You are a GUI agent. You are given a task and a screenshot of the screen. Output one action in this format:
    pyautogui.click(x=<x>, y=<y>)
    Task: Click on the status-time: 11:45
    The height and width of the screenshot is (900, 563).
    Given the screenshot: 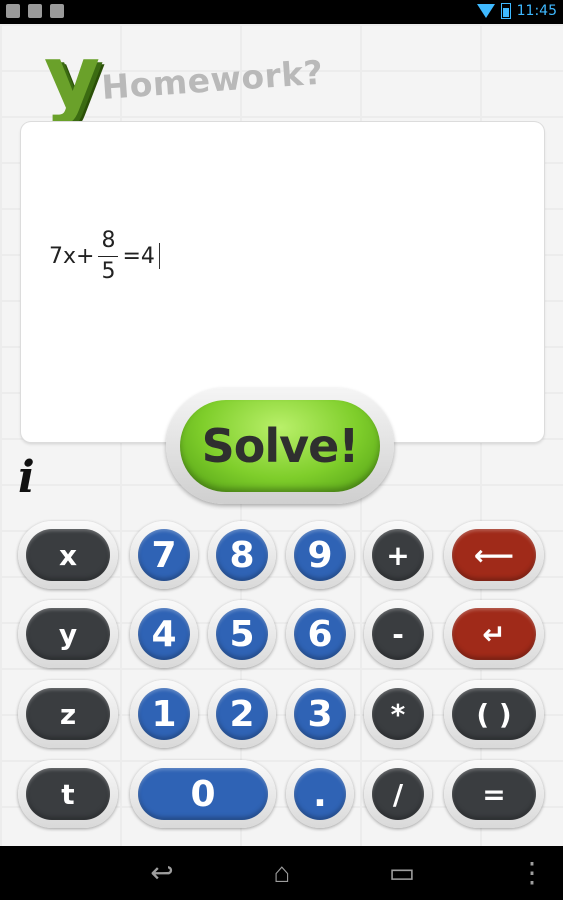 What is the action you would take?
    pyautogui.click(x=536, y=11)
    